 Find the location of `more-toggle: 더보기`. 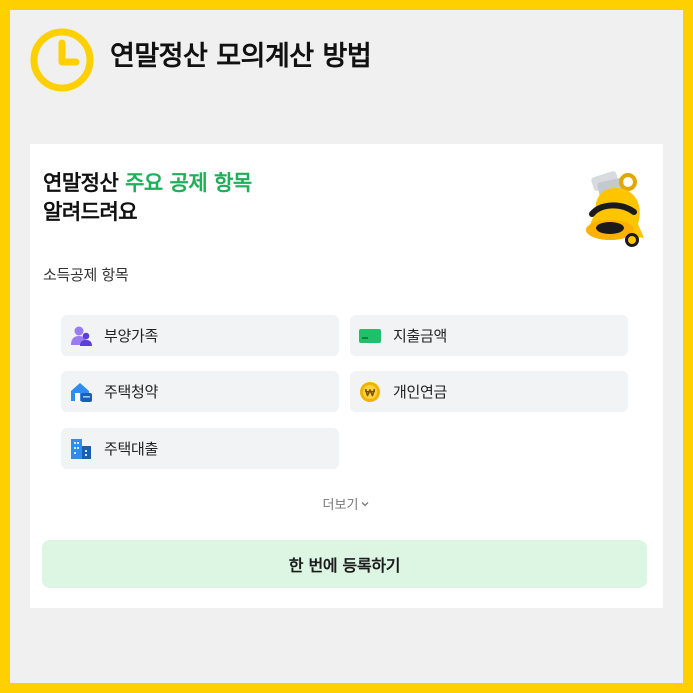

more-toggle: 더보기 is located at coordinates (346, 503).